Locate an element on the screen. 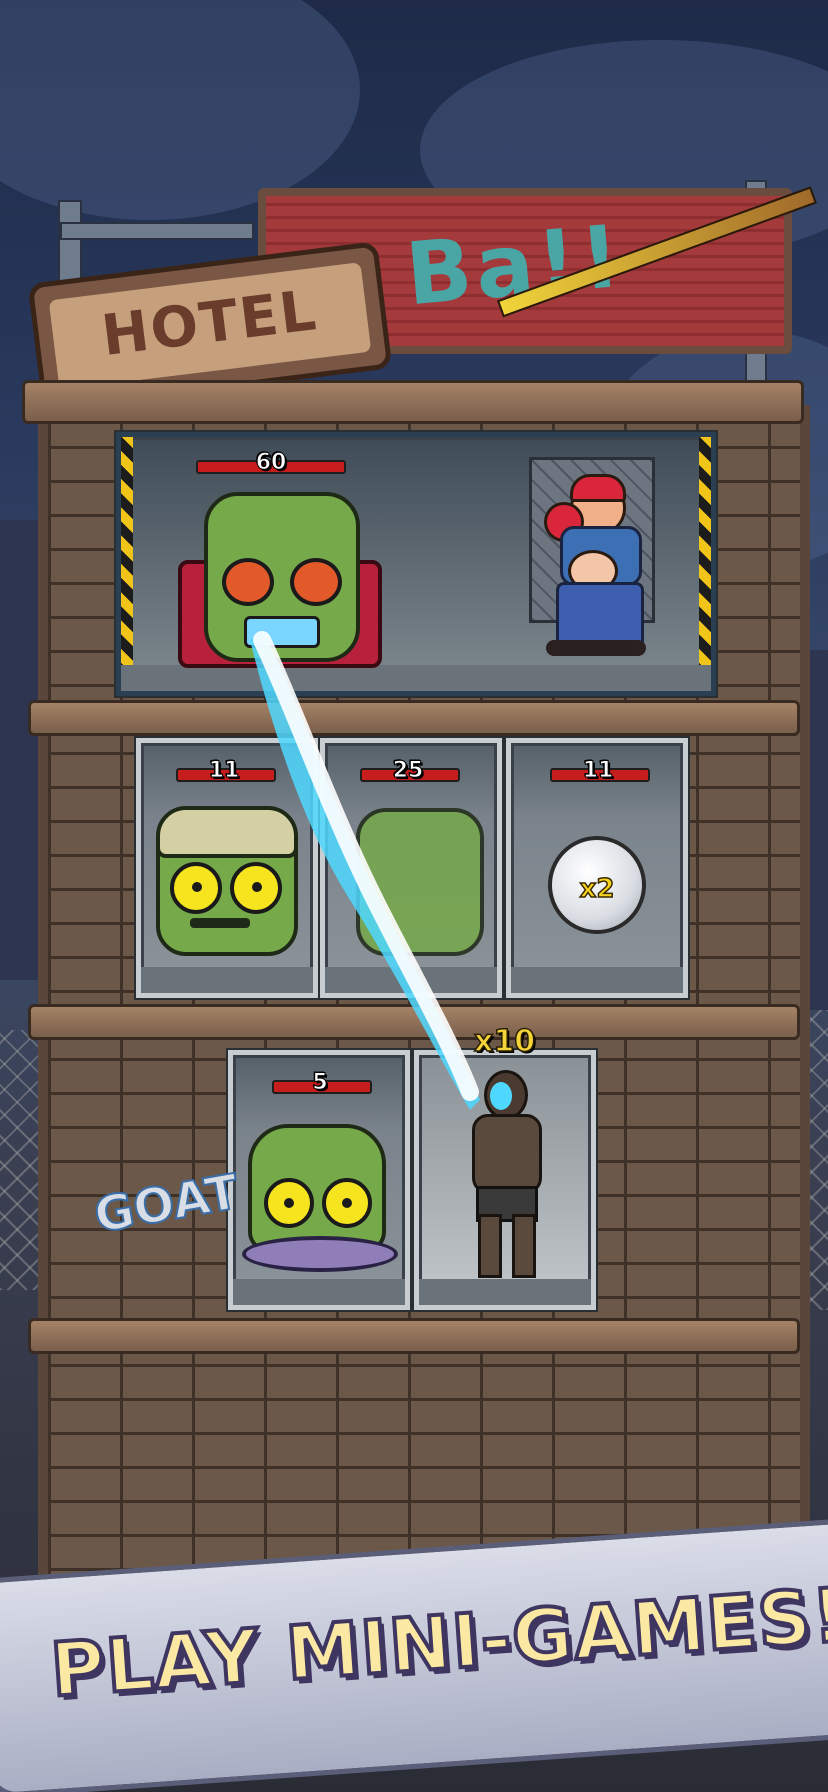 The image size is (828, 1792). laser-beam is located at coordinates (365, 870).